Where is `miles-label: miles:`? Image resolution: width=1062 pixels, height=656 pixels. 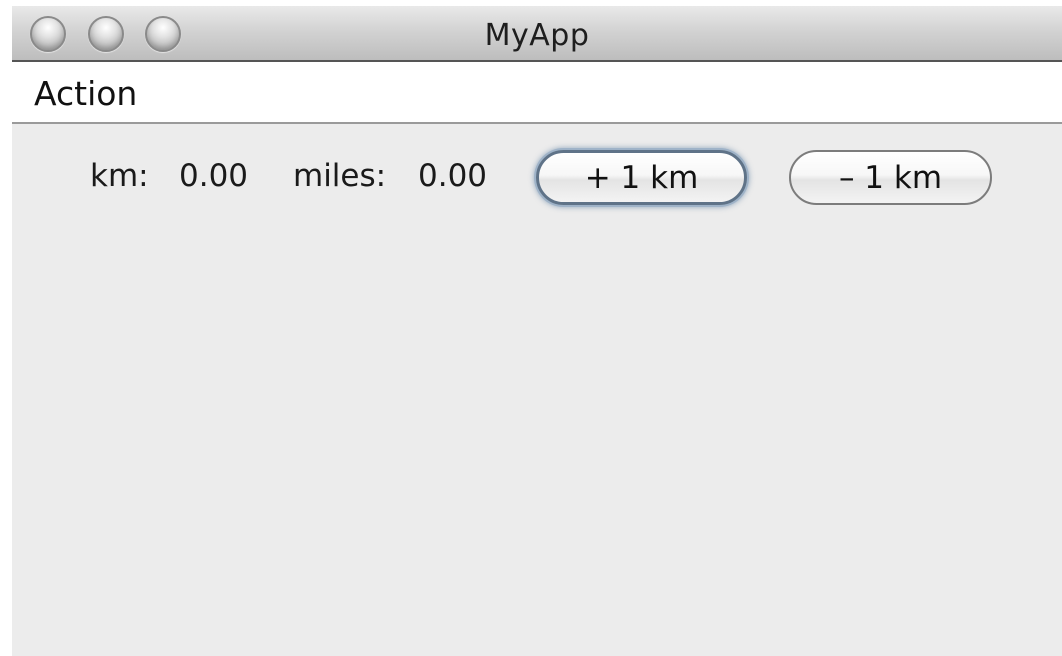
miles-label: miles: is located at coordinates (340, 176).